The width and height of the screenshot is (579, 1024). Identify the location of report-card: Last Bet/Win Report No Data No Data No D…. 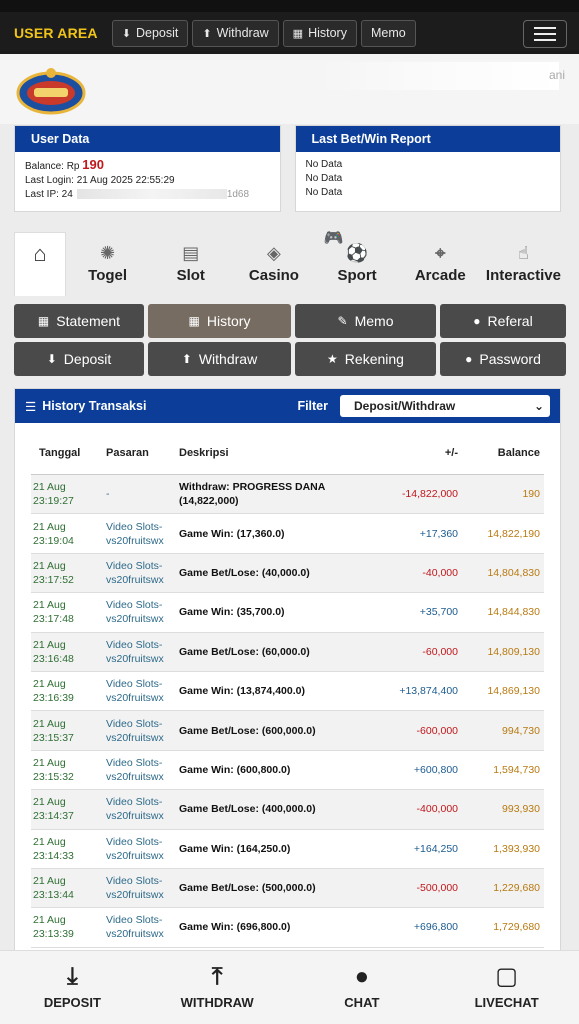
(427, 168).